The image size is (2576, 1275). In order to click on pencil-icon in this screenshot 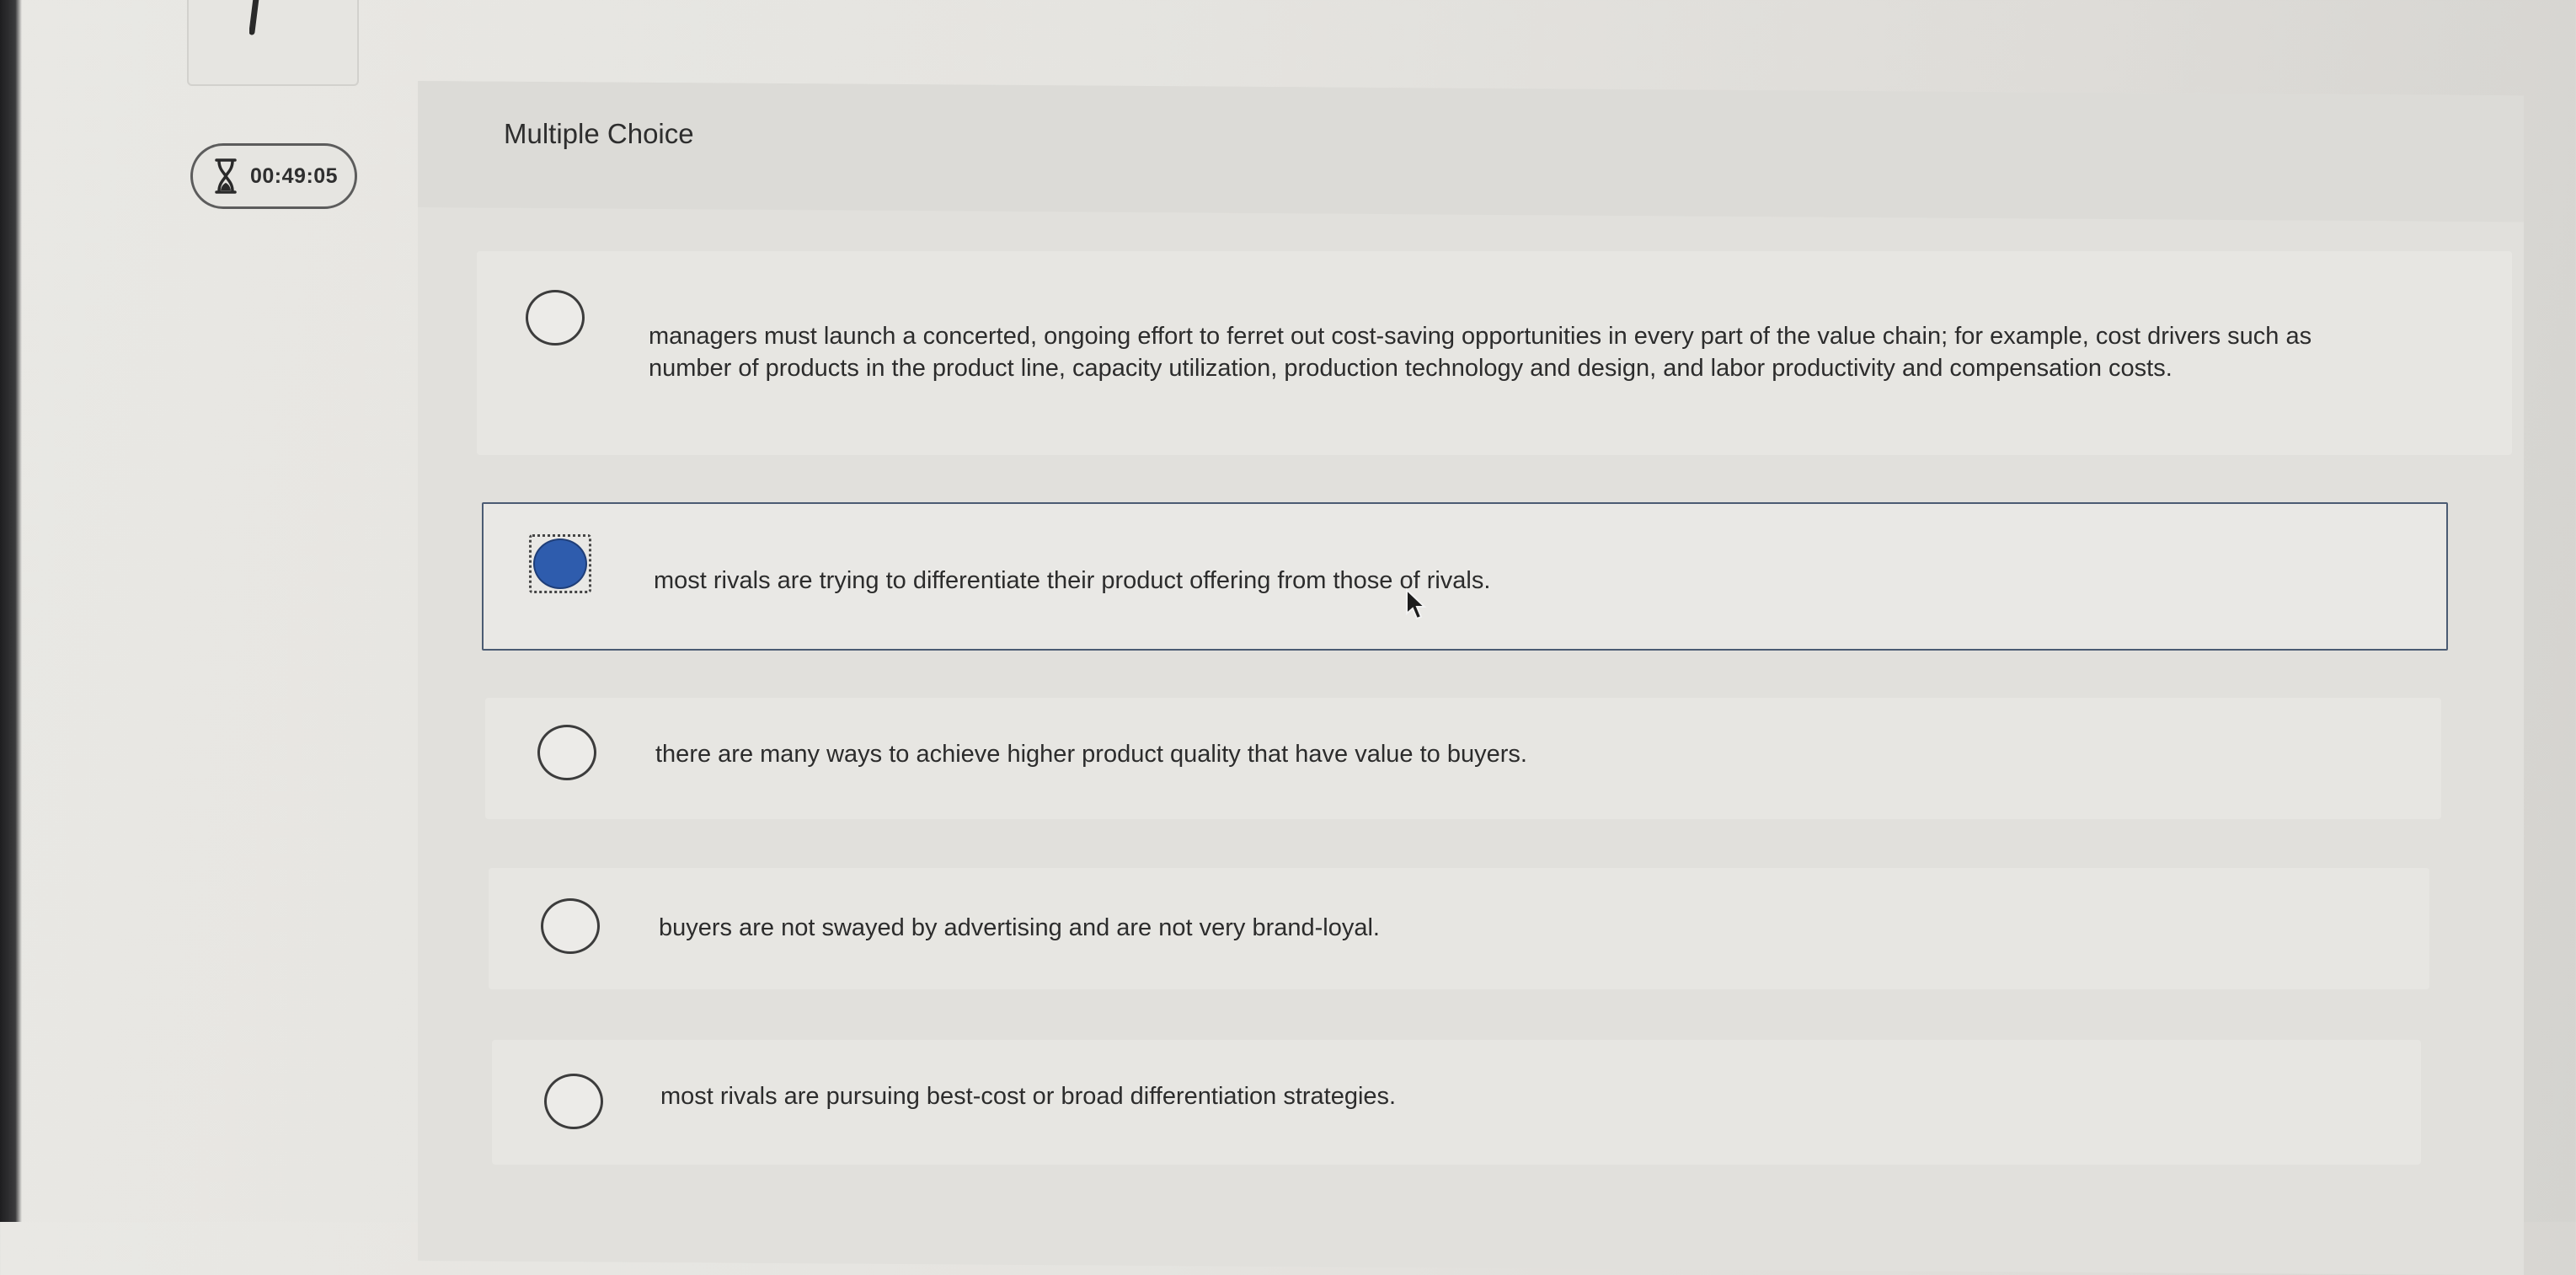, I will do `click(254, 17)`.